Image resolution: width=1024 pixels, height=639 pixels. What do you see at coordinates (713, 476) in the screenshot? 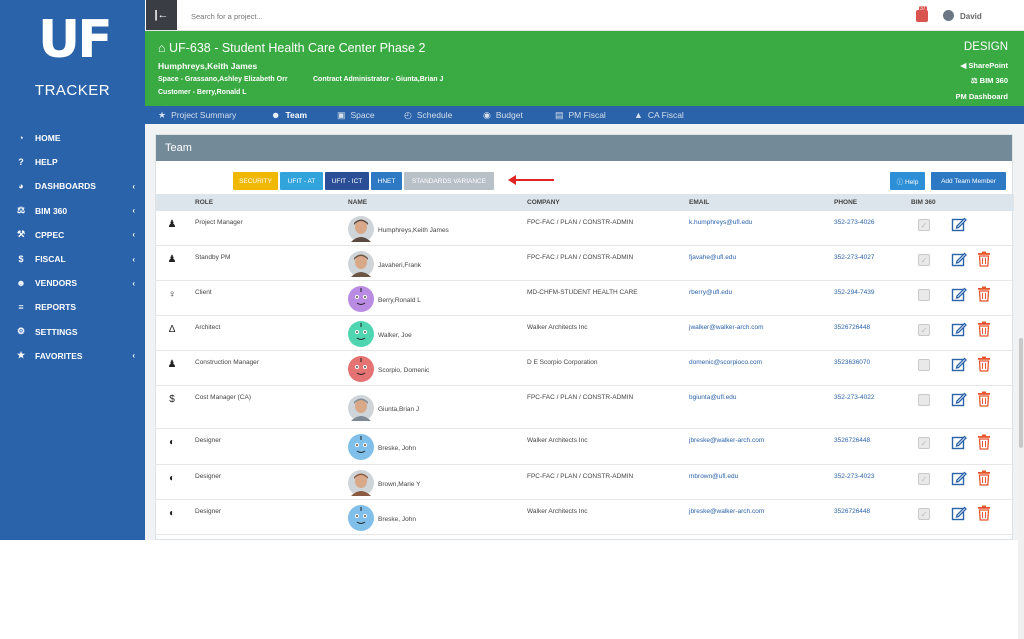
I see `email-link: mbrown@ufl.edu` at bounding box center [713, 476].